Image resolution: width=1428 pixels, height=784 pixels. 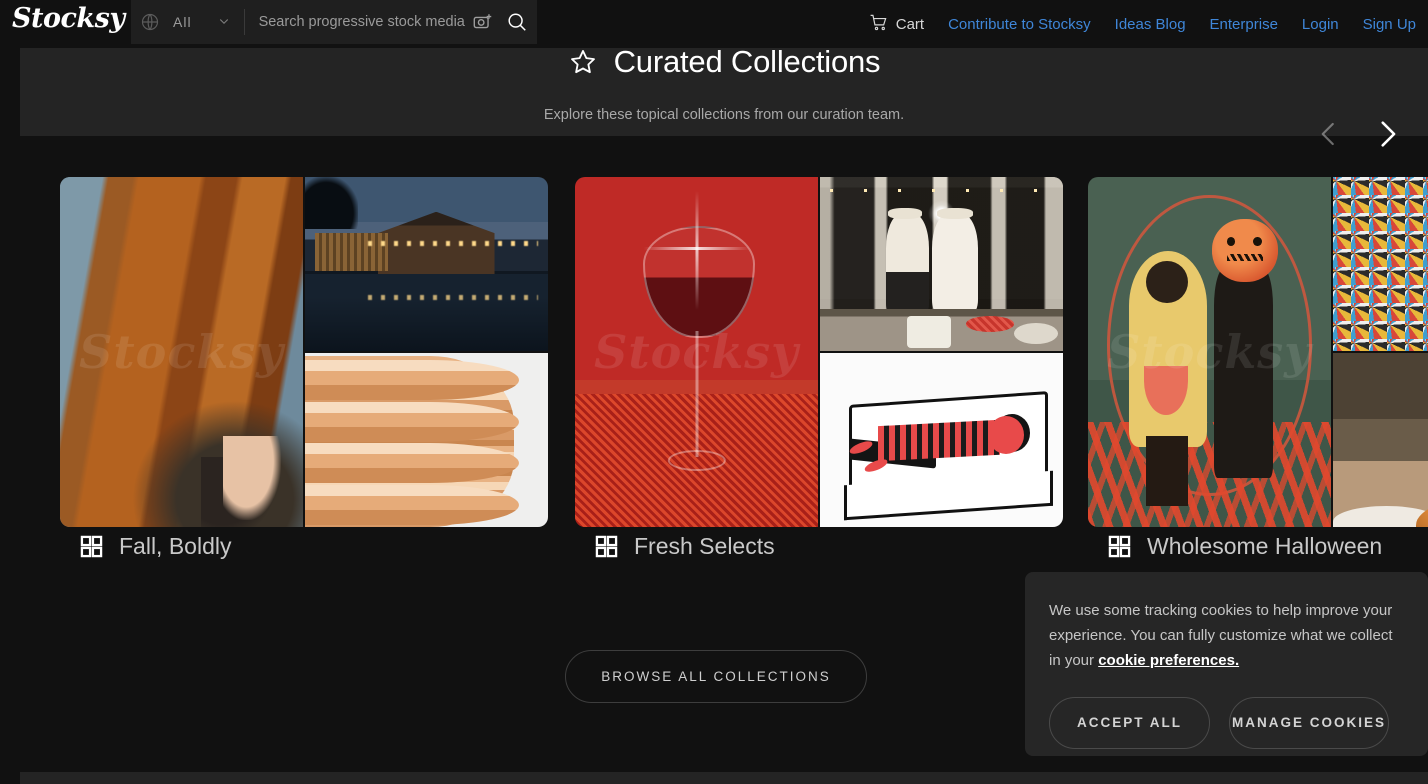 What do you see at coordinates (1129, 723) in the screenshot?
I see `accept-all-button: ACCEPT ALL` at bounding box center [1129, 723].